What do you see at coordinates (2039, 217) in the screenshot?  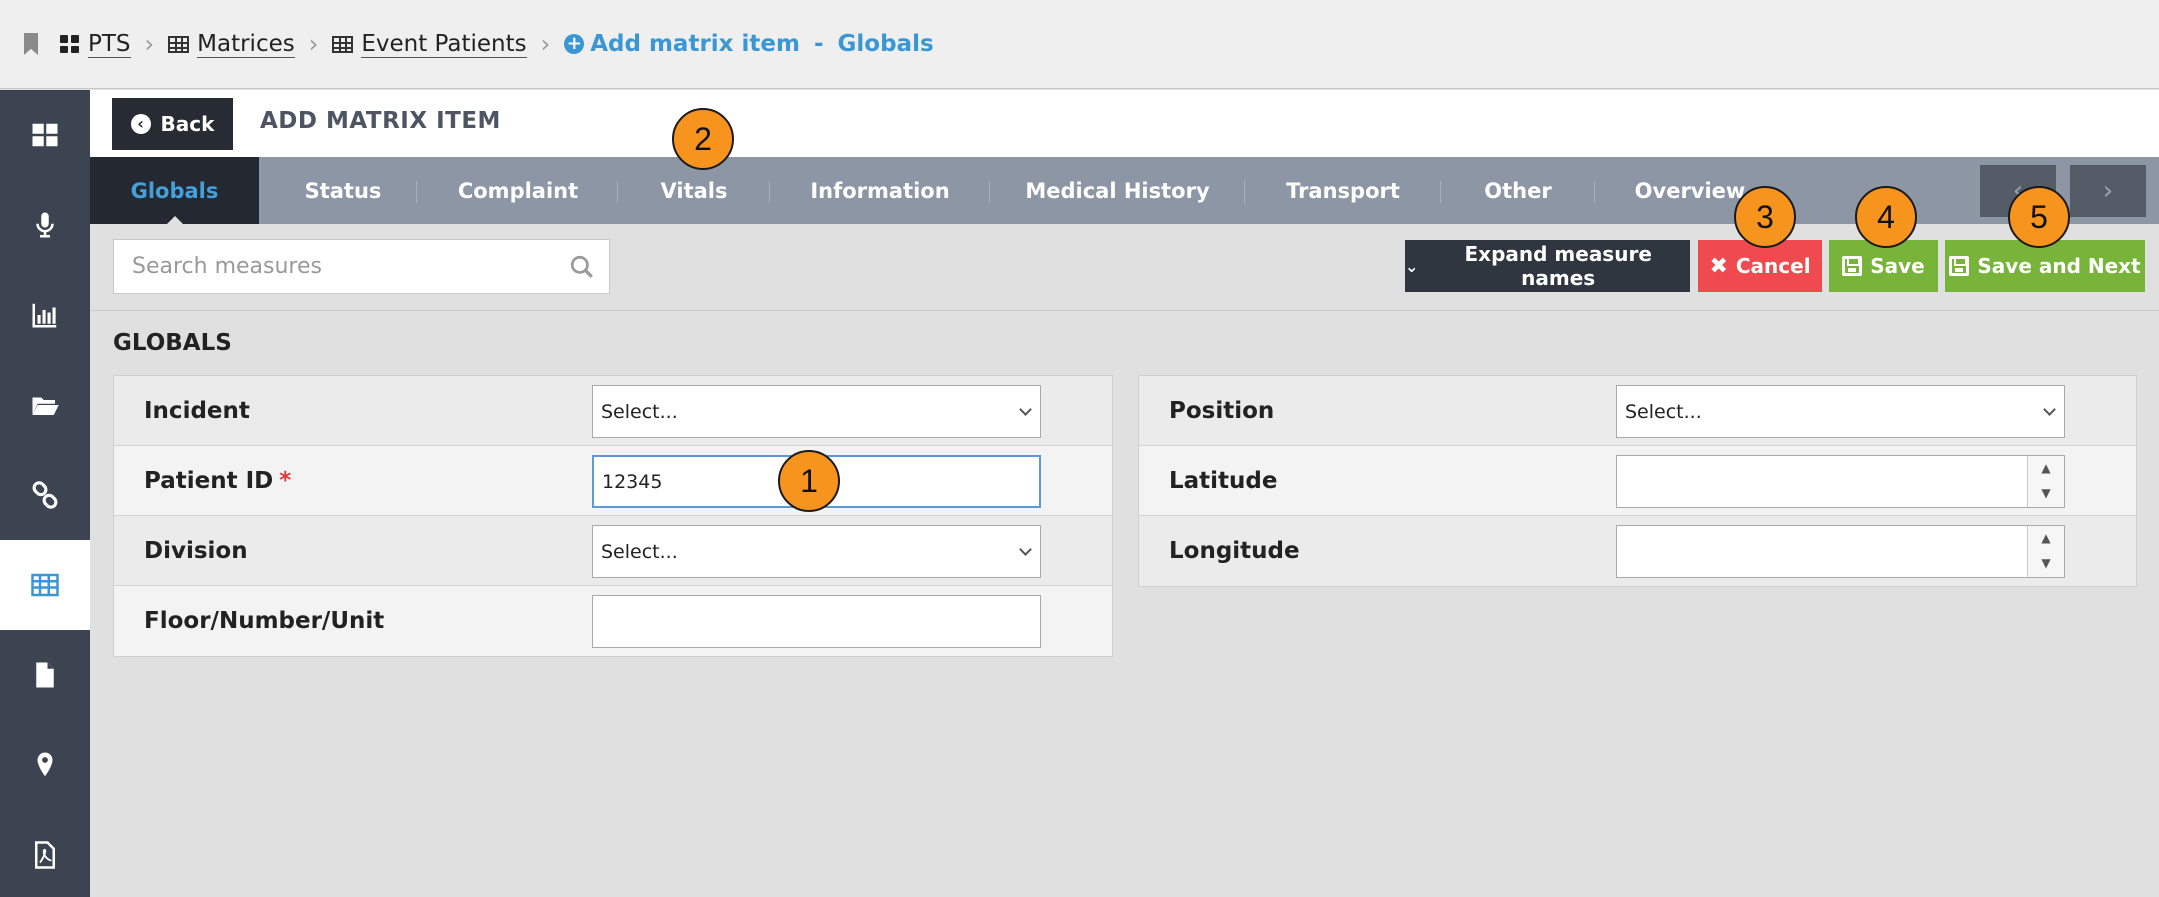 I see `callout-marker-5: 5` at bounding box center [2039, 217].